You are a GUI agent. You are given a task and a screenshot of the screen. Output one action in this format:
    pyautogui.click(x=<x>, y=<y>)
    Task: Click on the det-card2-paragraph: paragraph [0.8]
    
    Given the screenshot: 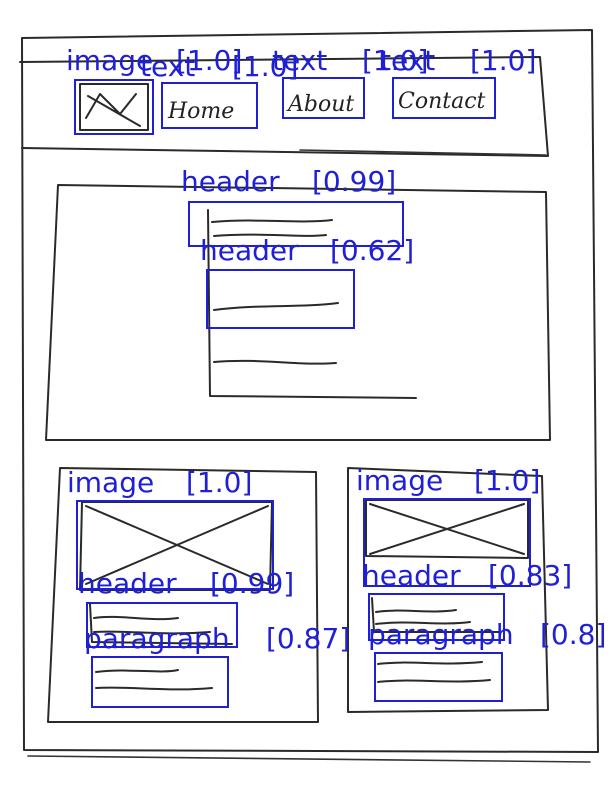 What is the action you would take?
    pyautogui.click(x=487, y=660)
    